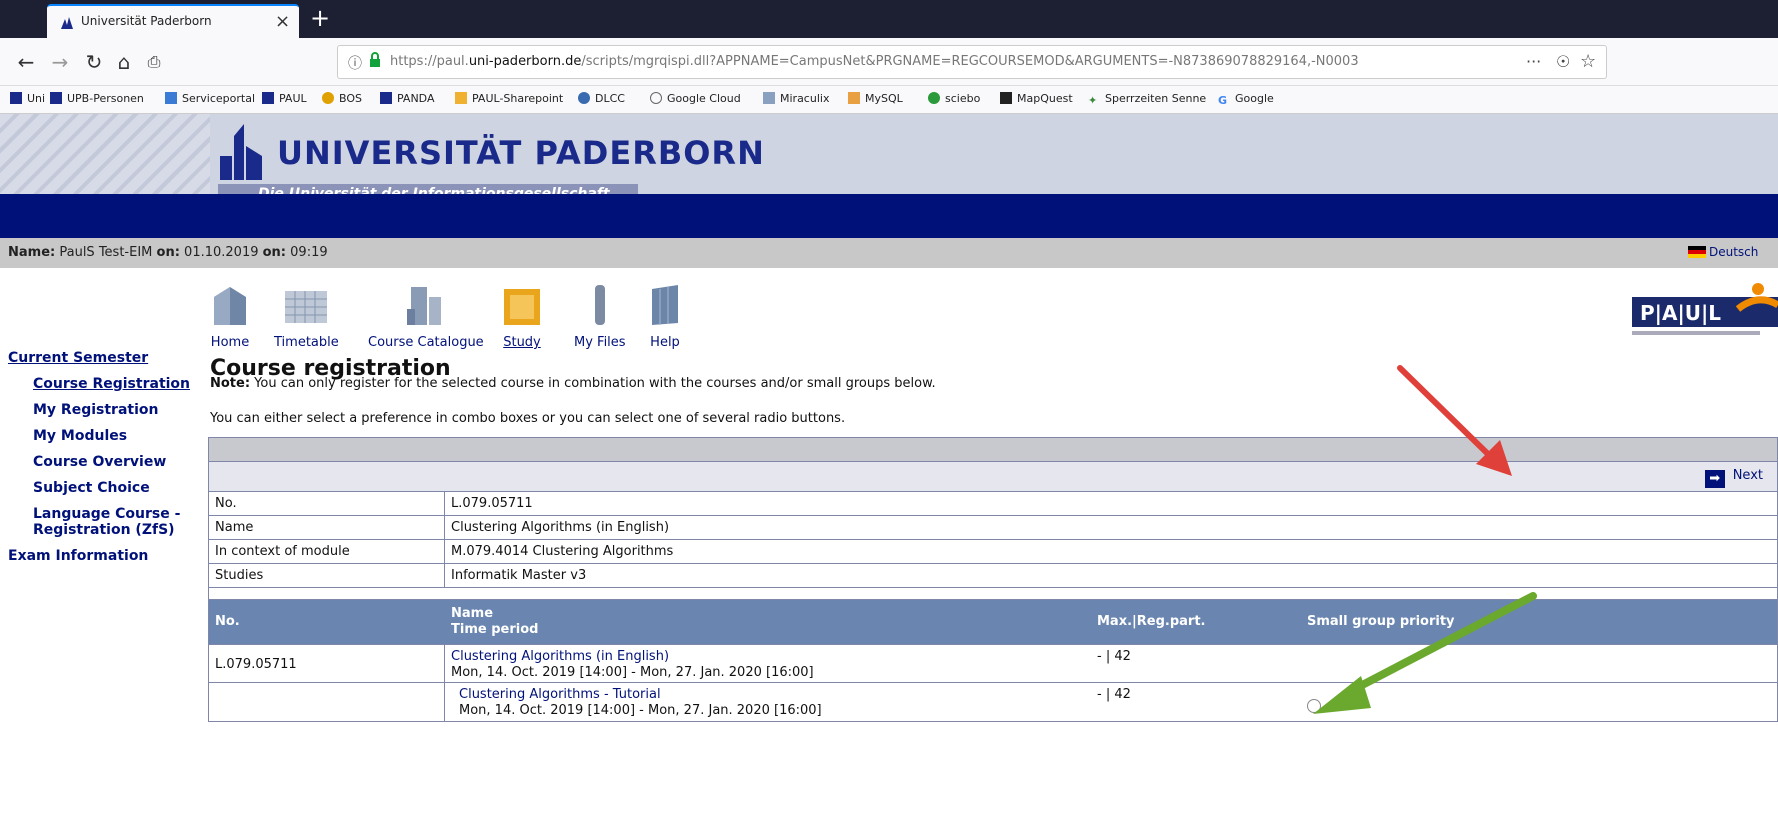 This screenshot has width=1778, height=833. Describe the element at coordinates (94, 62) in the screenshot. I see `reload-icon: ↻` at that location.